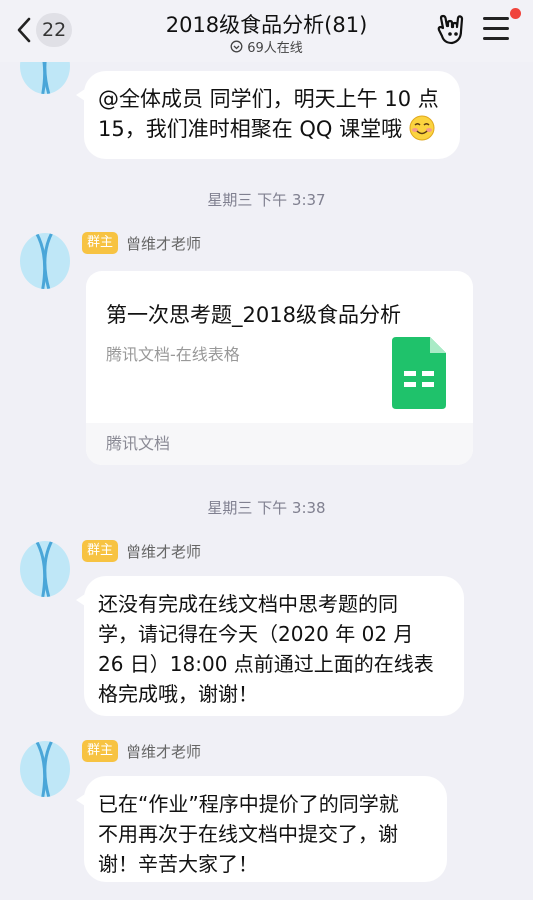 The height and width of the screenshot is (900, 533). What do you see at coordinates (419, 373) in the screenshot?
I see `spreadsheet-icon` at bounding box center [419, 373].